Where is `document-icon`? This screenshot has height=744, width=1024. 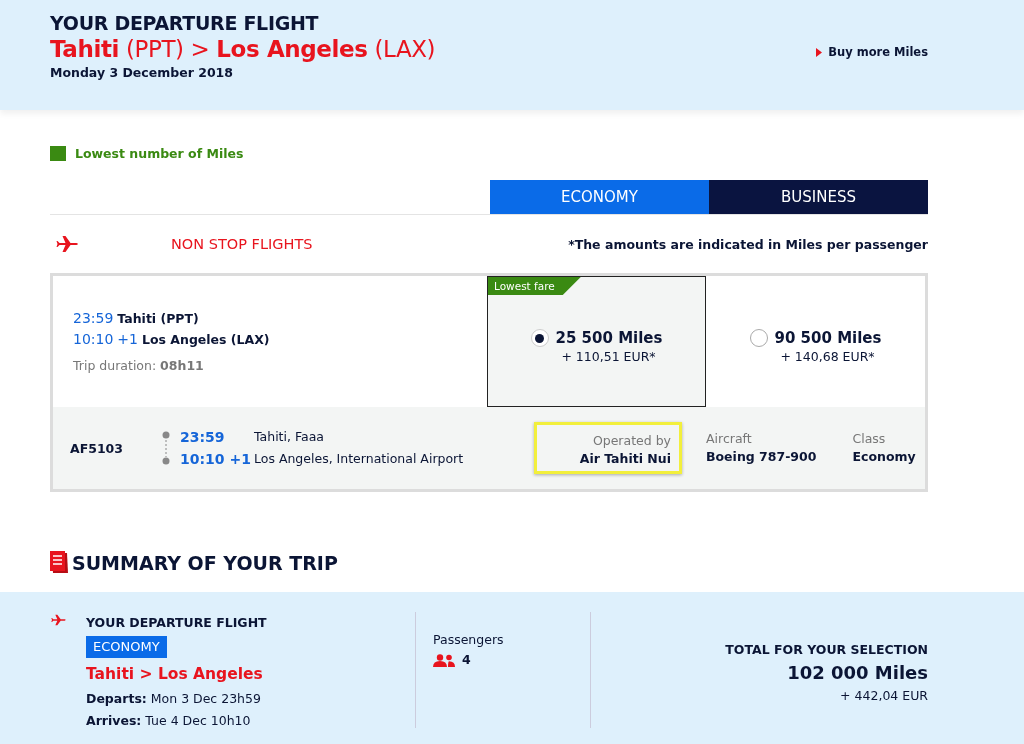 document-icon is located at coordinates (60, 563).